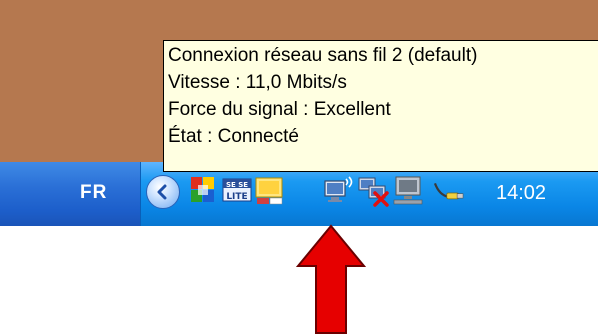 The image size is (598, 335). What do you see at coordinates (374, 190) in the screenshot?
I see `disconnected-network-icon` at bounding box center [374, 190].